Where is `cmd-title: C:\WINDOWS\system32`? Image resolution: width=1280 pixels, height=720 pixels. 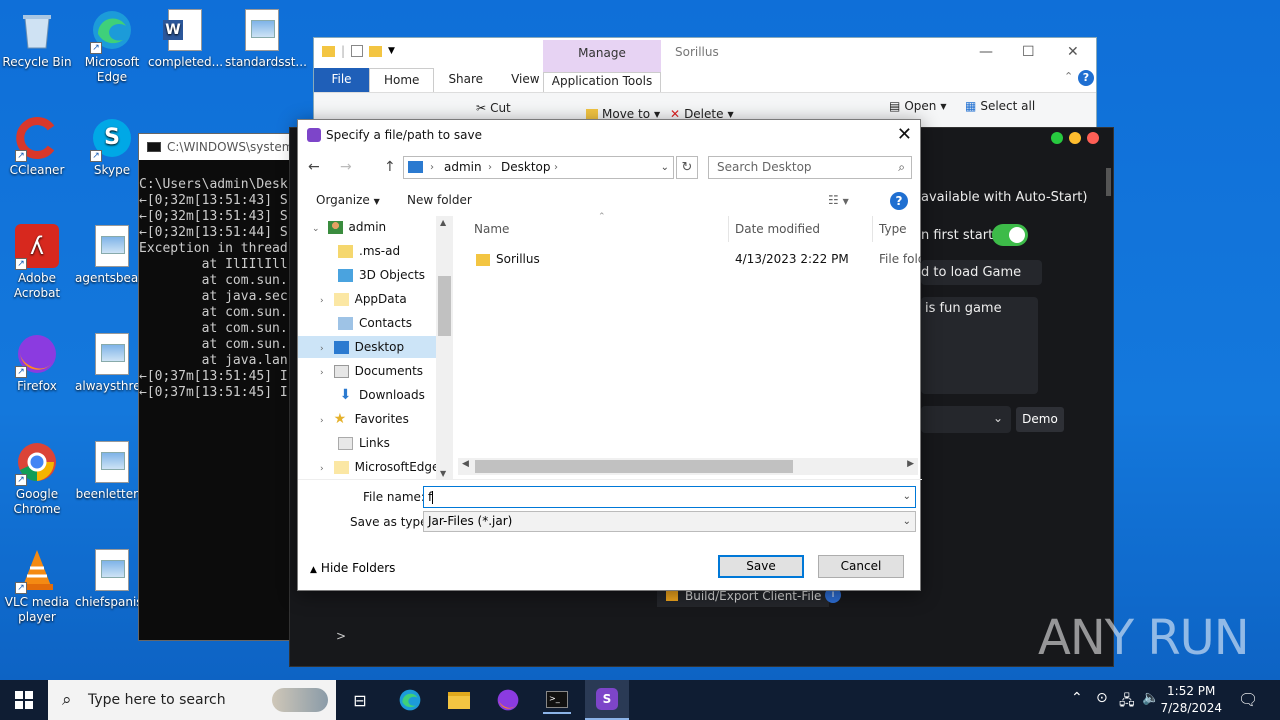
cmd-title: C:\WINDOWS\system32 is located at coordinates (232, 147).